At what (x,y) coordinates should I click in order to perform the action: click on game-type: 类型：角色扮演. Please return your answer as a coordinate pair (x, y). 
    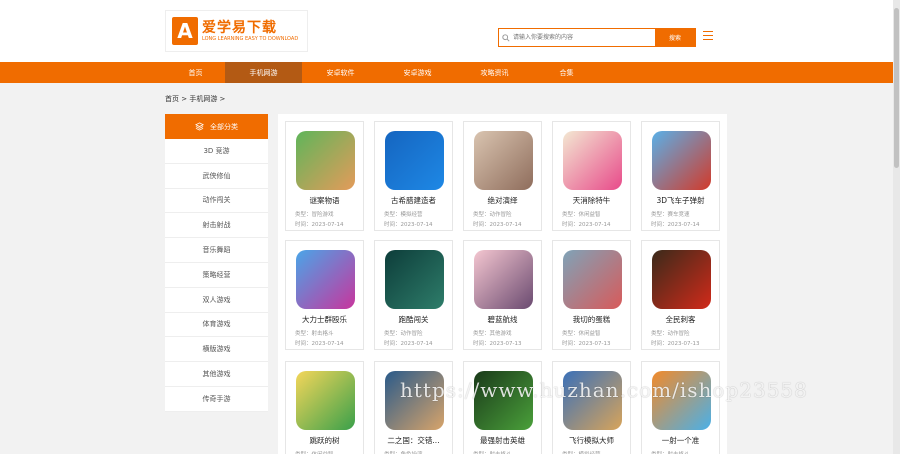
    Looking at the image, I should click on (403, 452).